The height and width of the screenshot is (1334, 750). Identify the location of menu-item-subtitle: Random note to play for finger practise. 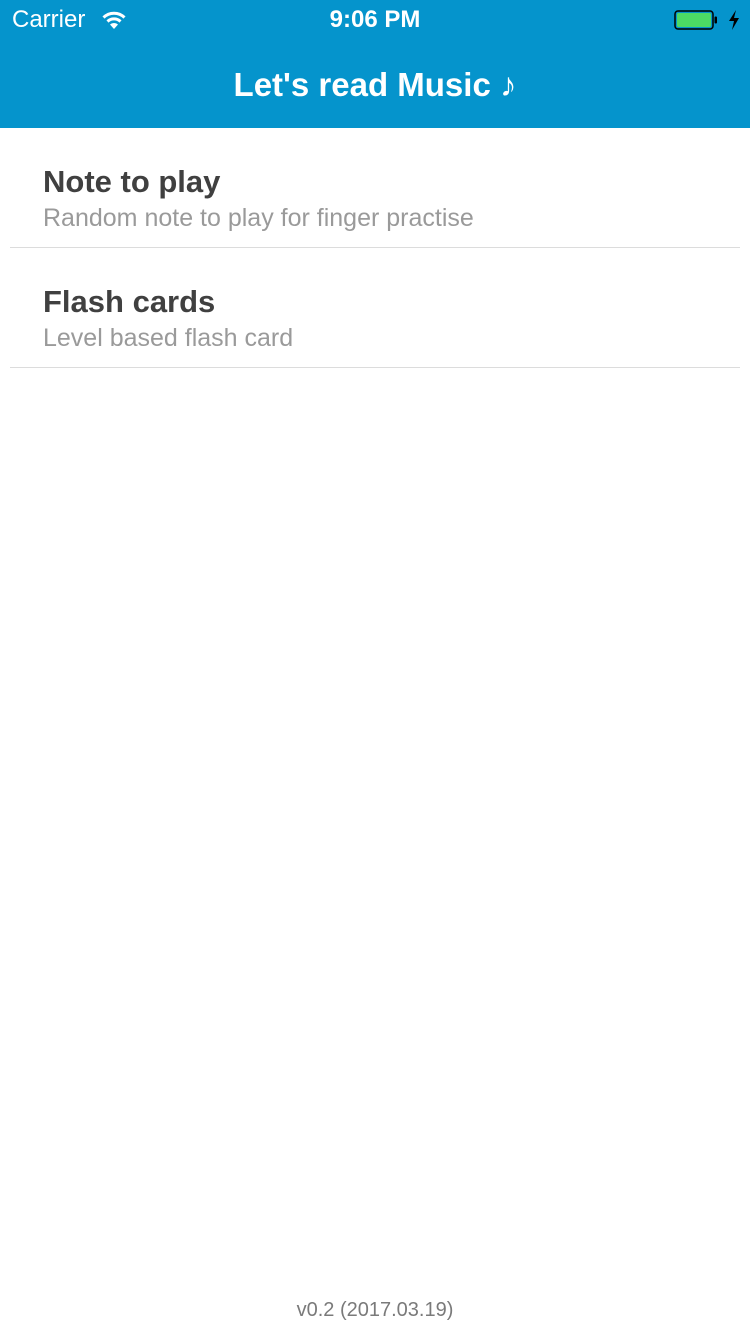
(258, 218).